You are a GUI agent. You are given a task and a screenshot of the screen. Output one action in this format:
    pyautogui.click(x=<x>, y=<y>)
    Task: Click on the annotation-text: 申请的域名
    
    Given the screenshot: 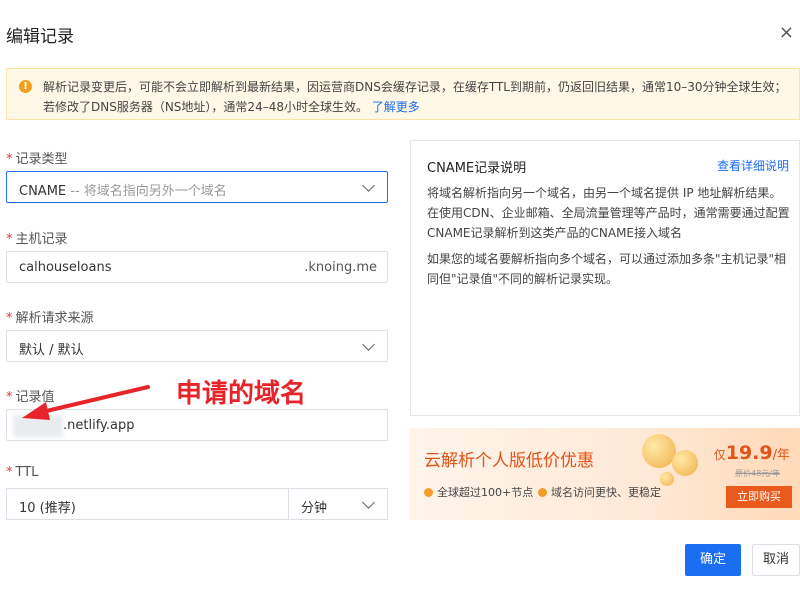 What is the action you would take?
    pyautogui.click(x=241, y=394)
    